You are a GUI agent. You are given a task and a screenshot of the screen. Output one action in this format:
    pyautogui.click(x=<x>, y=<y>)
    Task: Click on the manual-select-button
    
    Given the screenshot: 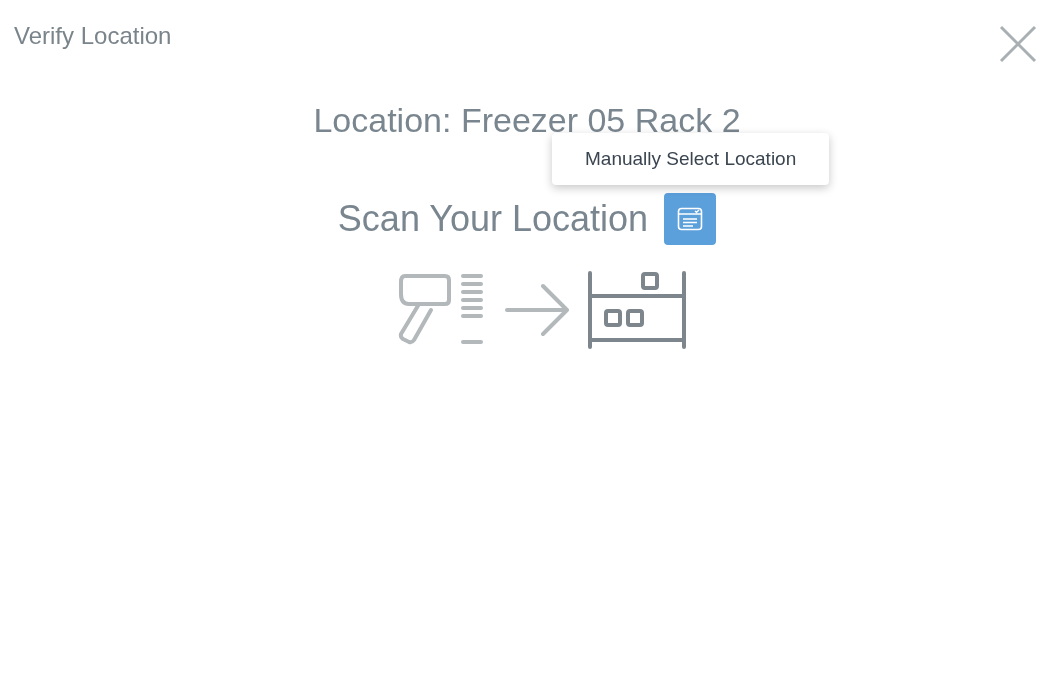 What is the action you would take?
    pyautogui.click(x=690, y=219)
    